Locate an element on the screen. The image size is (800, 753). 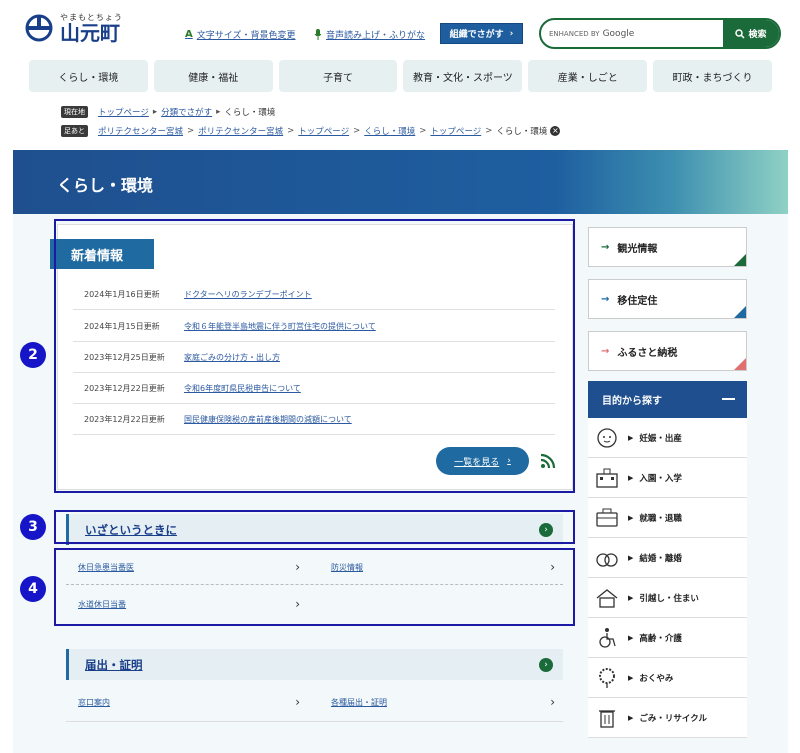
text-size-icon: A is located at coordinates (189, 34).